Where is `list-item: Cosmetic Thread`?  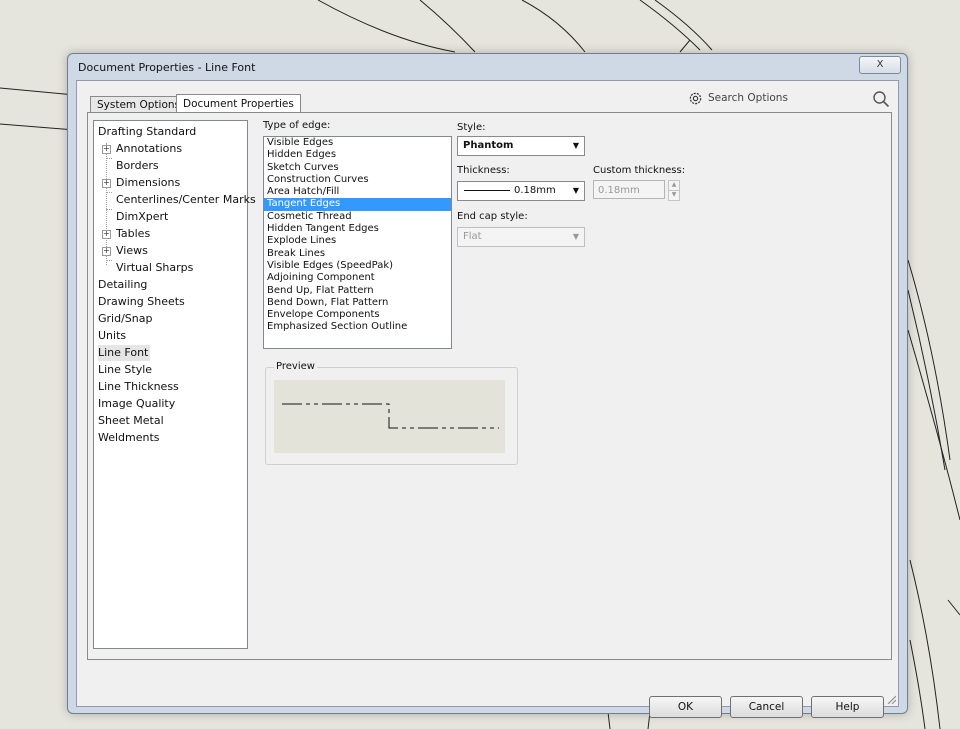 list-item: Cosmetic Thread is located at coordinates (357, 217).